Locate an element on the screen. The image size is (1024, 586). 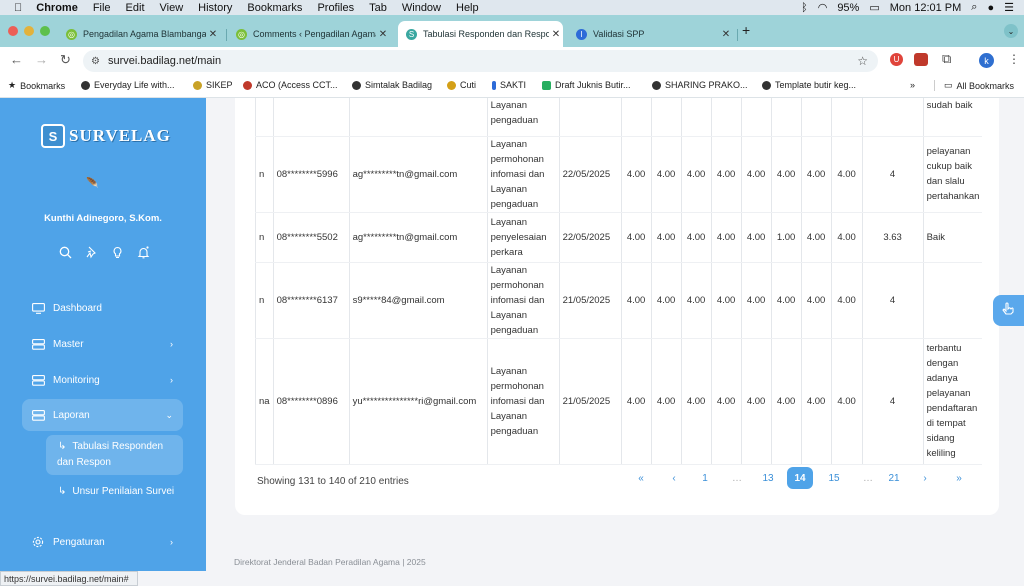
menu-bookmarks: Bookmarks is located at coordinates (274, 8).